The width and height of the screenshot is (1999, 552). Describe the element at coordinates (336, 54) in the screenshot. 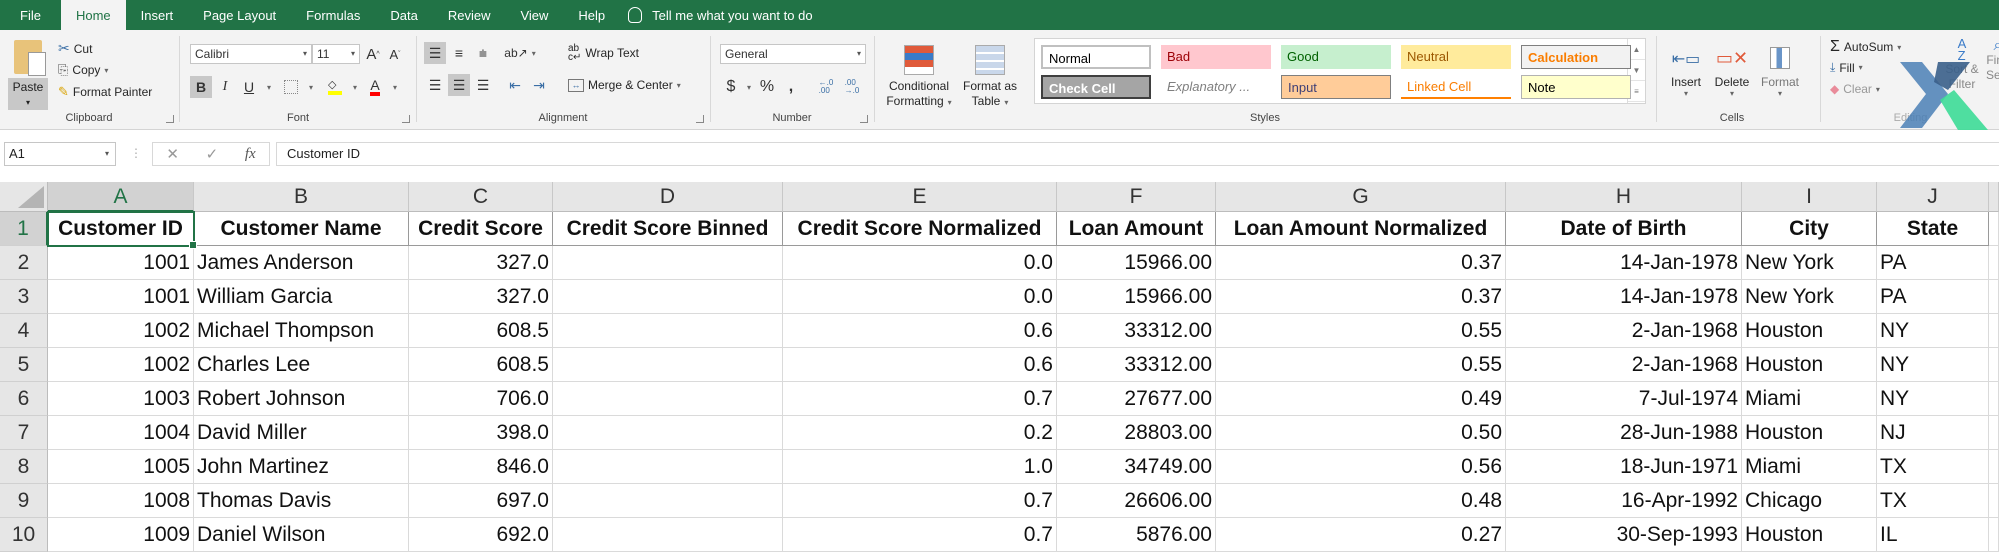

I see `font-size-select: 11 ▾` at that location.